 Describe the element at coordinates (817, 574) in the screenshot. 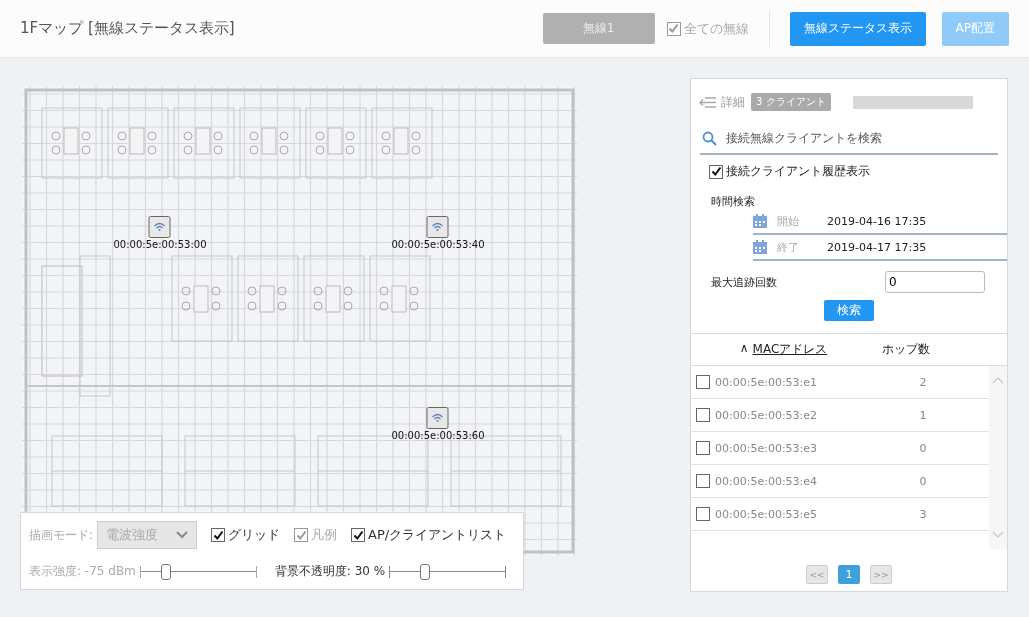

I see `prev-page-button: <<` at that location.